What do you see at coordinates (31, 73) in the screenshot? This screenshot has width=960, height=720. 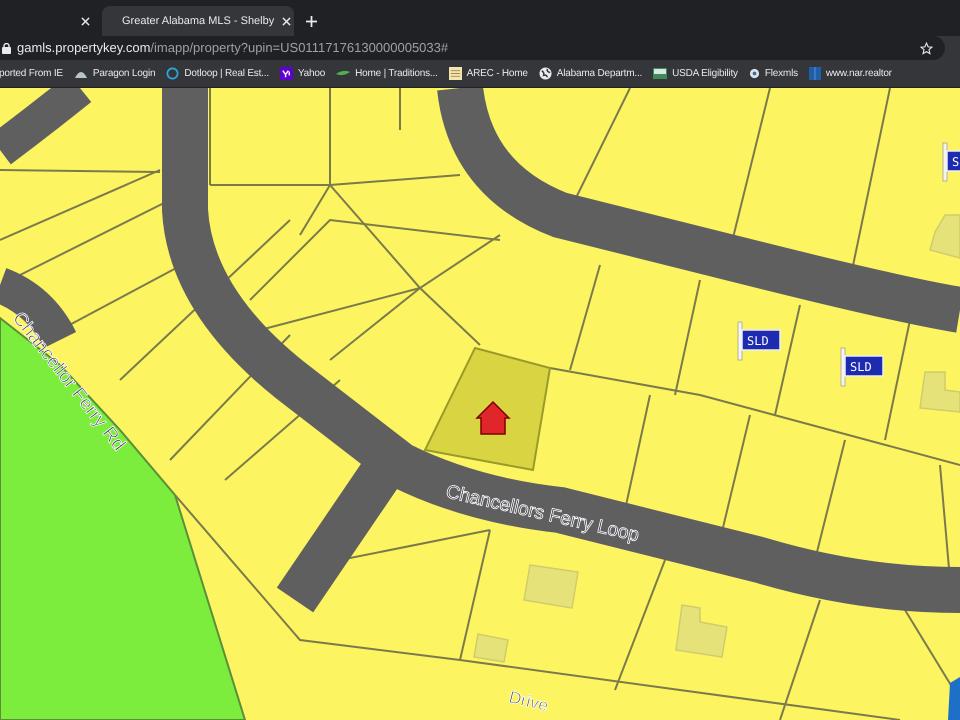 I see `bookmark-link: ported From IE` at bounding box center [31, 73].